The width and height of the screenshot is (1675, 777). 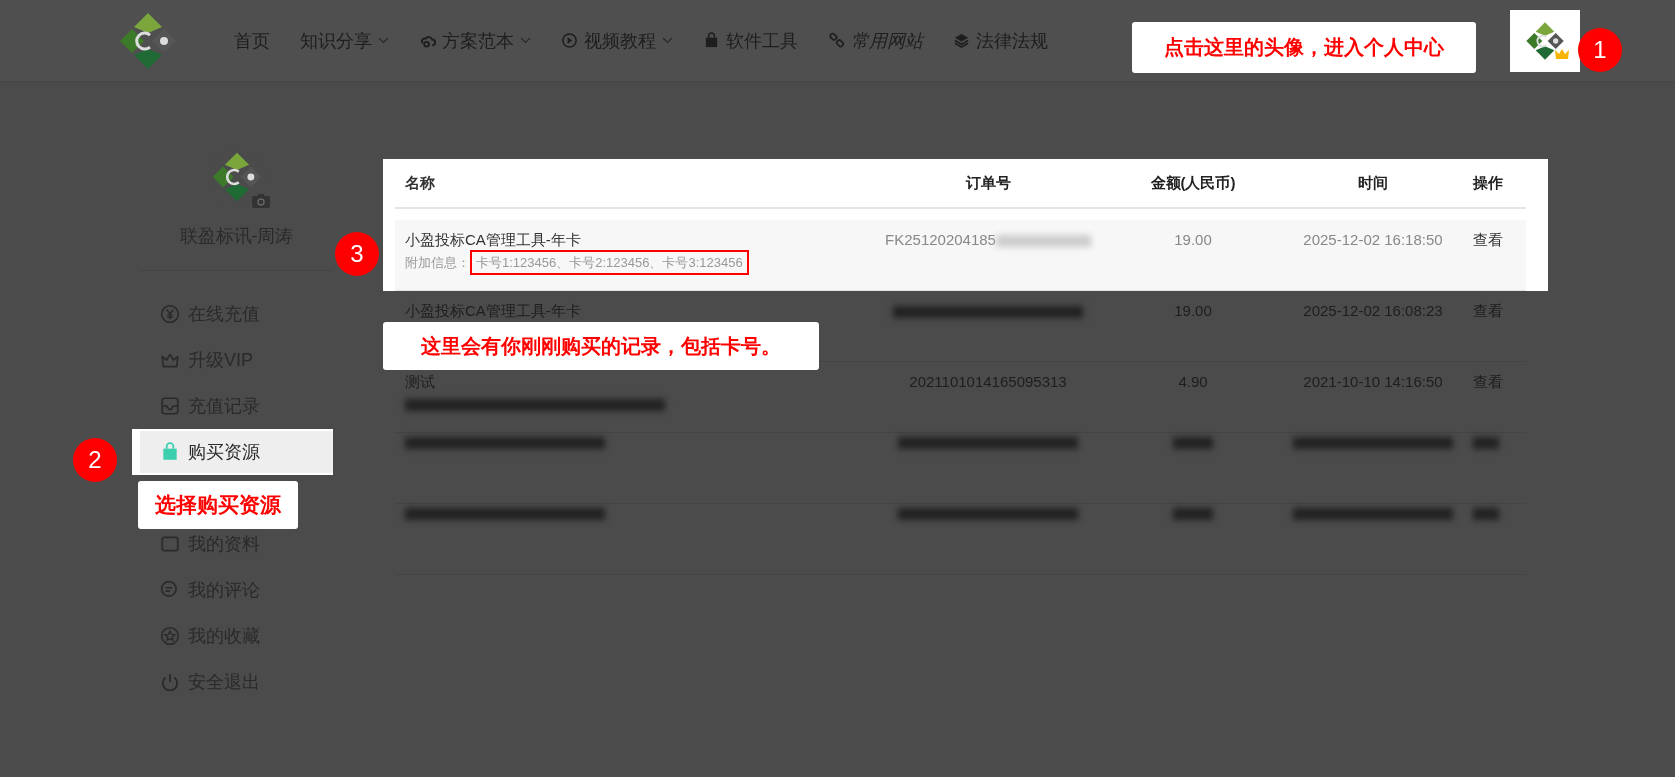 What do you see at coordinates (232, 452) in the screenshot?
I see `menu-item: 购买资源` at bounding box center [232, 452].